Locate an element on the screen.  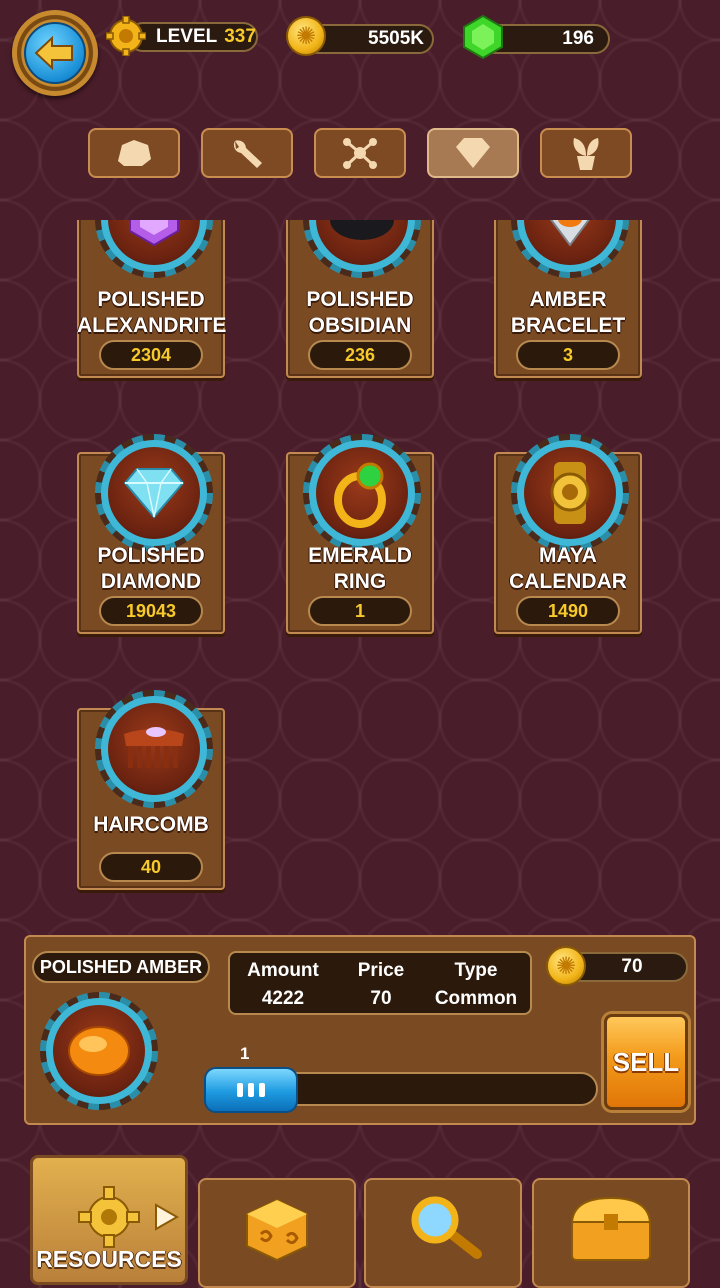
play-arrow-icon is located at coordinates (166, 1219).